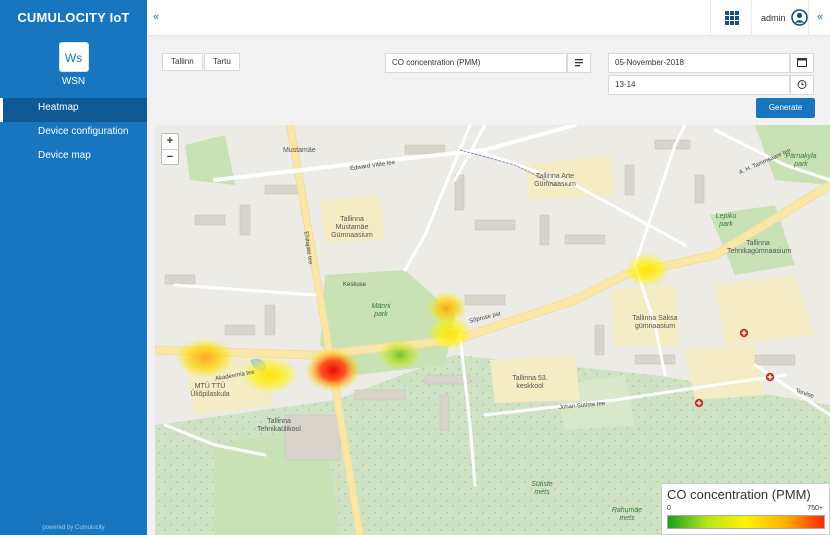 This screenshot has height=535, width=830. What do you see at coordinates (699, 85) in the screenshot?
I see `time-field: 13-14` at bounding box center [699, 85].